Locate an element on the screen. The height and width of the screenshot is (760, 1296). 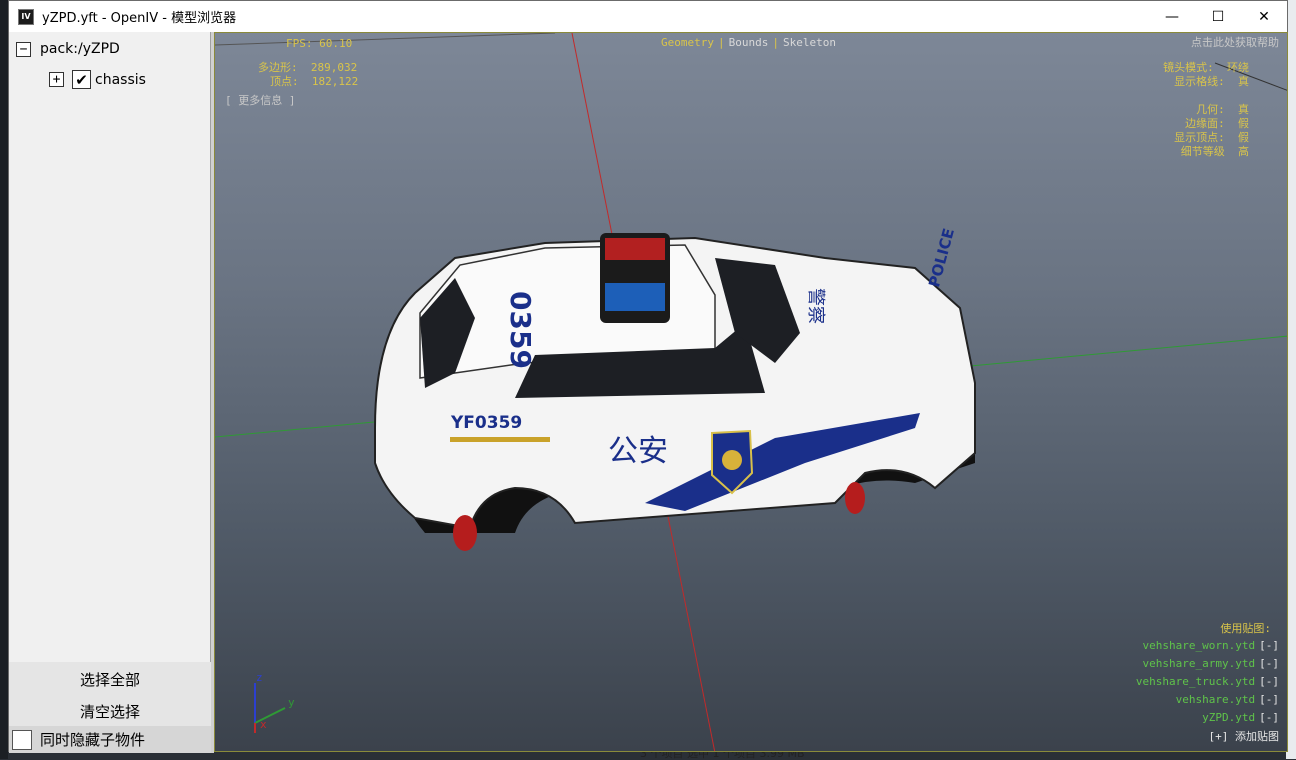
view-mode-tabs: Geometry | Bounds | Skeleton is located at coordinates (748, 42).